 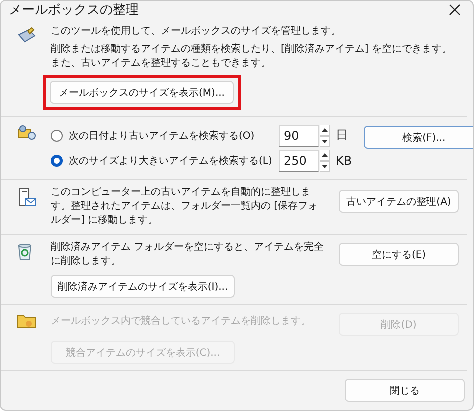 What do you see at coordinates (162, 136) in the screenshot?
I see `option-label: 次の日付より古いアイテムを検索する(O)` at bounding box center [162, 136].